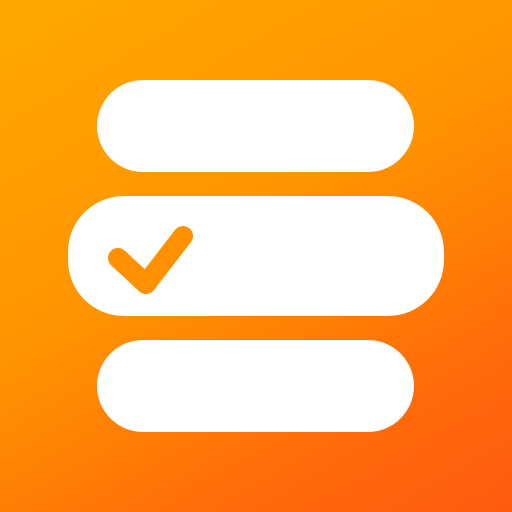 The width and height of the screenshot is (512, 512). What do you see at coordinates (255, 126) in the screenshot?
I see `list-item-bar-top` at bounding box center [255, 126].